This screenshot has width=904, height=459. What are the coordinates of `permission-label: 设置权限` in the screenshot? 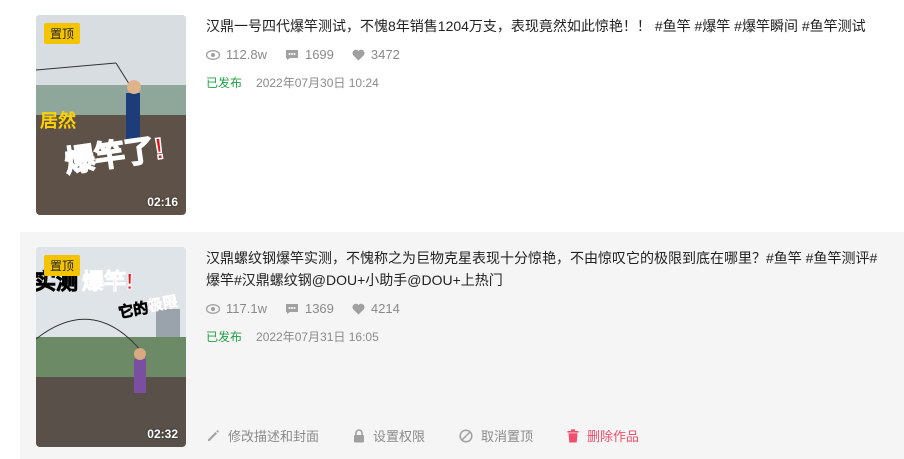 It's located at (399, 436).